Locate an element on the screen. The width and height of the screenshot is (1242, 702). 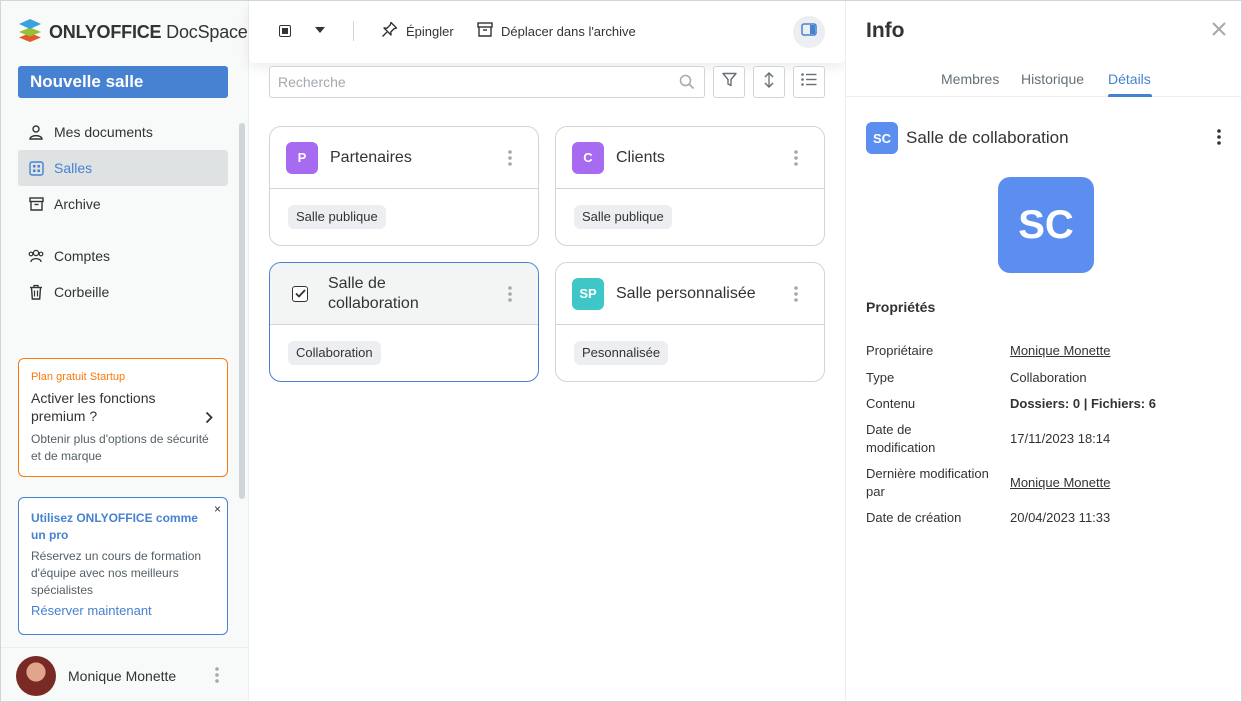
sidebar-item-trash: Corbeille is located at coordinates (123, 292).